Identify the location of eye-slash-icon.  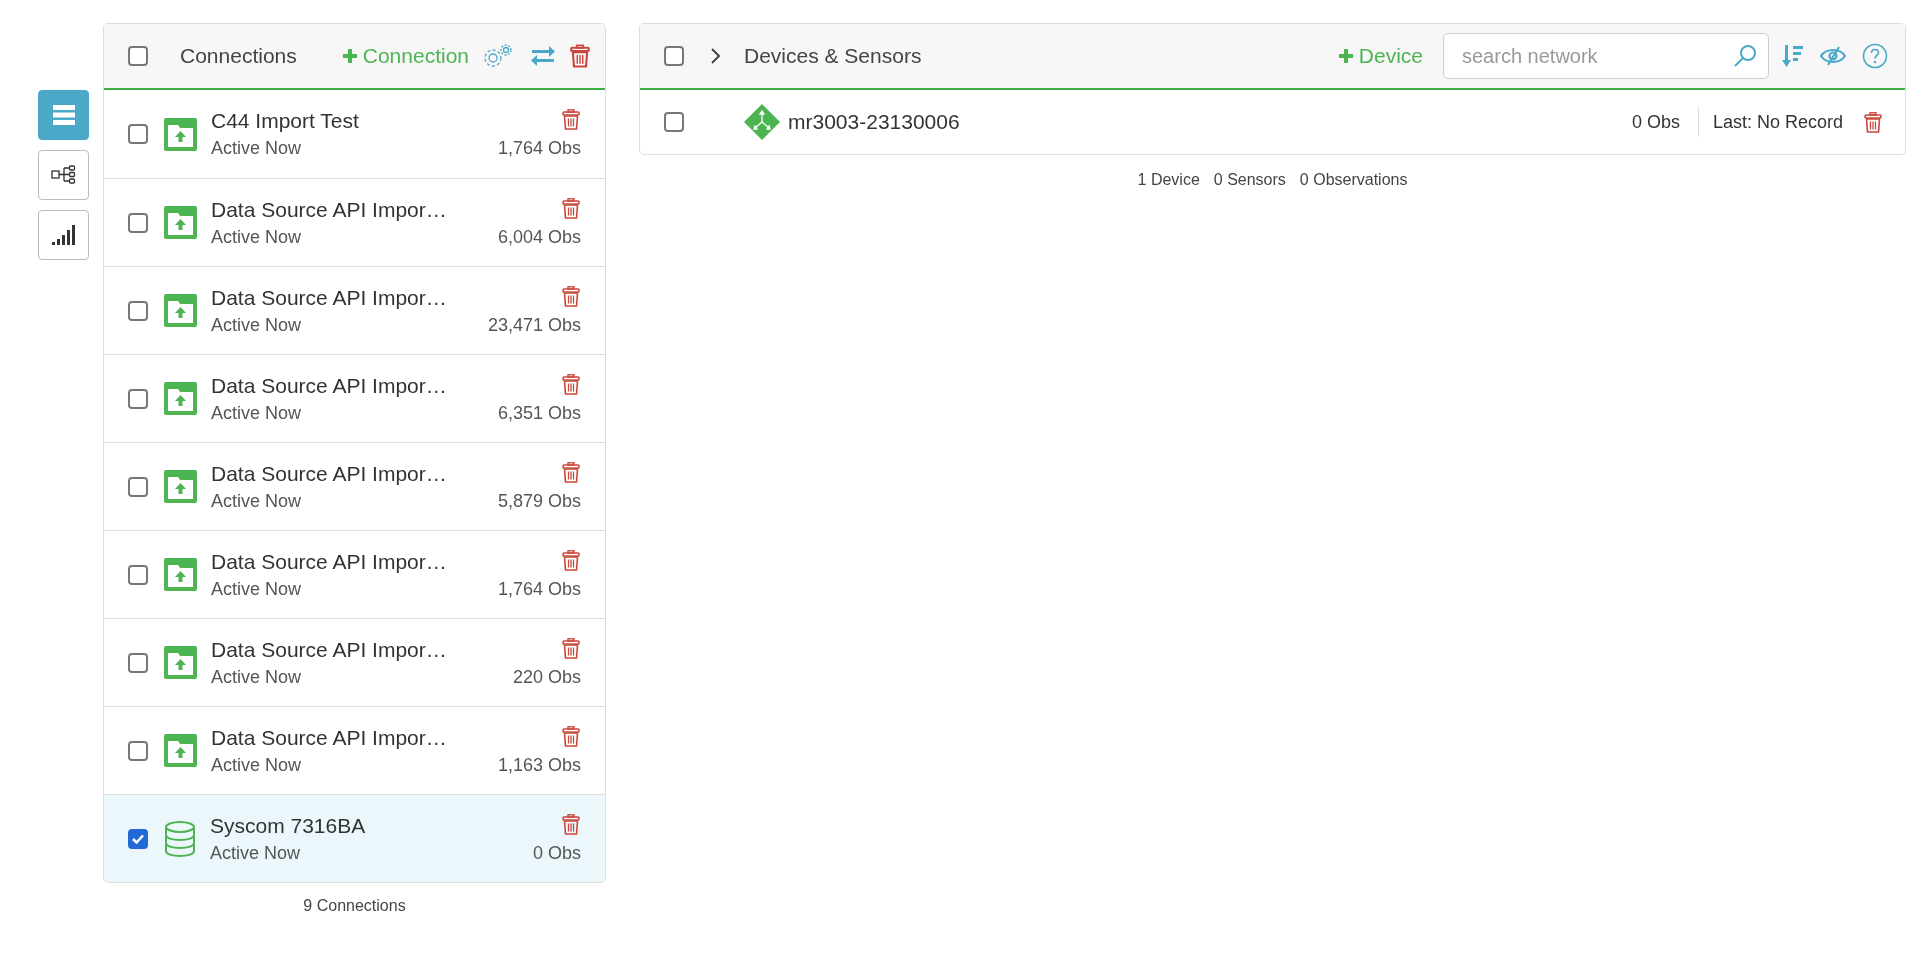
(1833, 56).